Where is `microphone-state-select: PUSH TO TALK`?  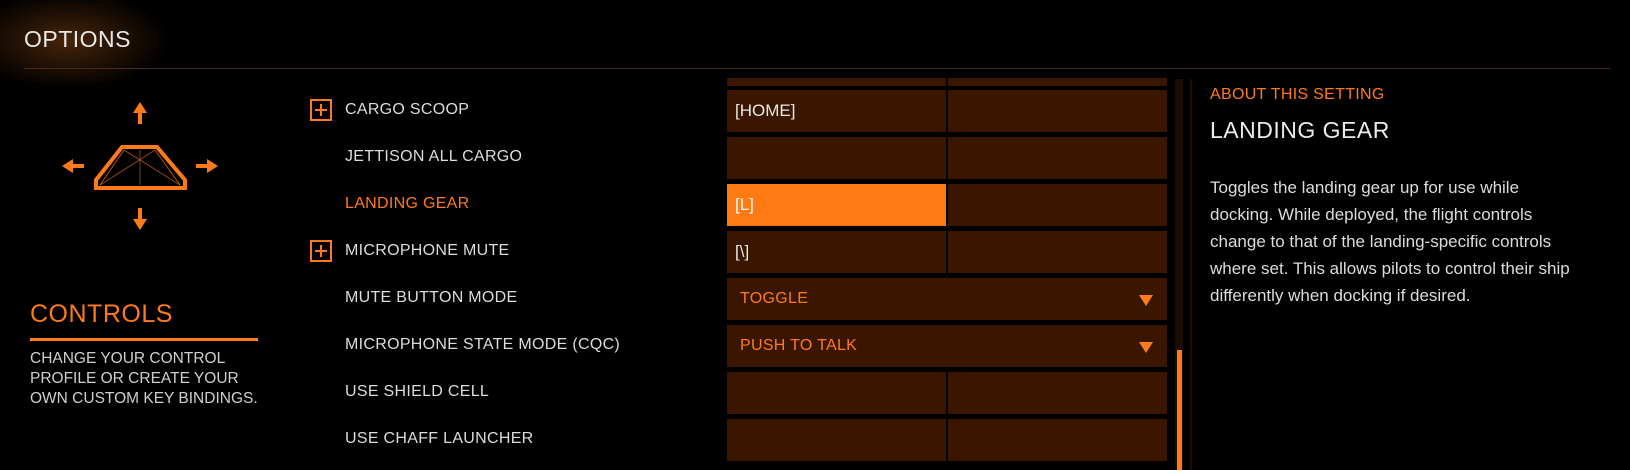 microphone-state-select: PUSH TO TALK is located at coordinates (947, 346).